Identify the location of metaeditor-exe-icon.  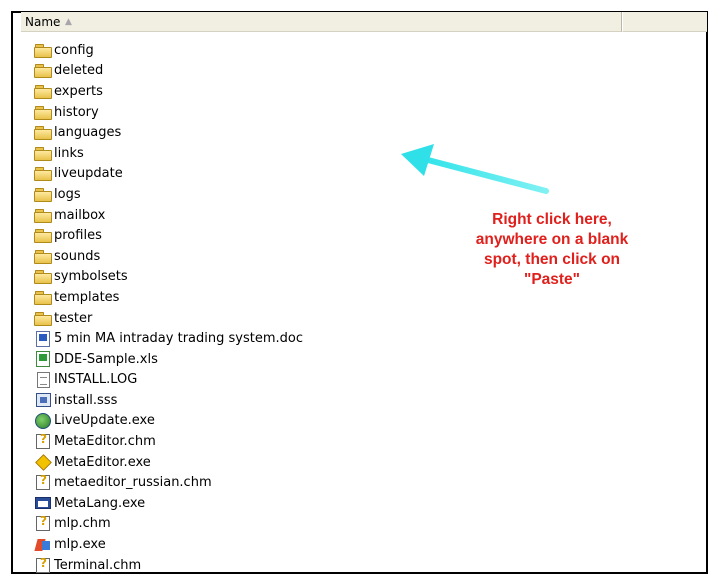
(43, 462).